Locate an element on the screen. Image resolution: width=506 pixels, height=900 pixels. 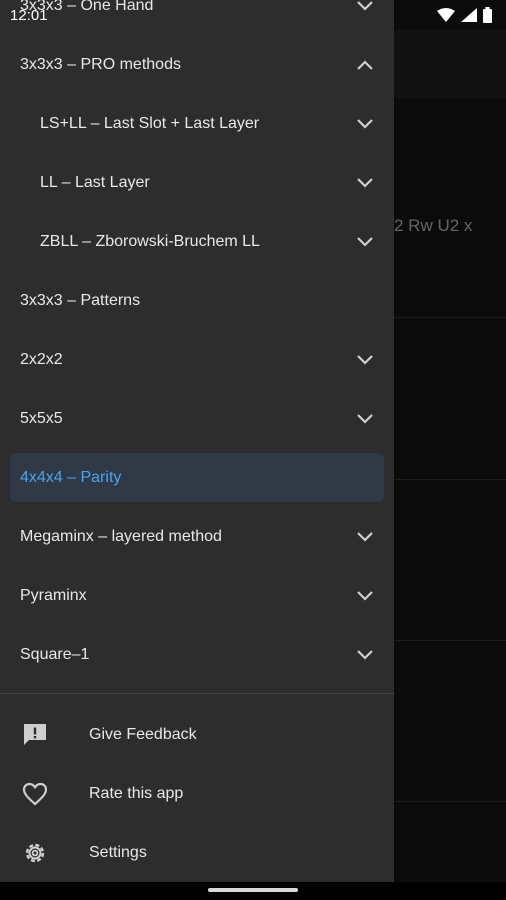
menu-item-label: 5x5x5 is located at coordinates (41, 418).